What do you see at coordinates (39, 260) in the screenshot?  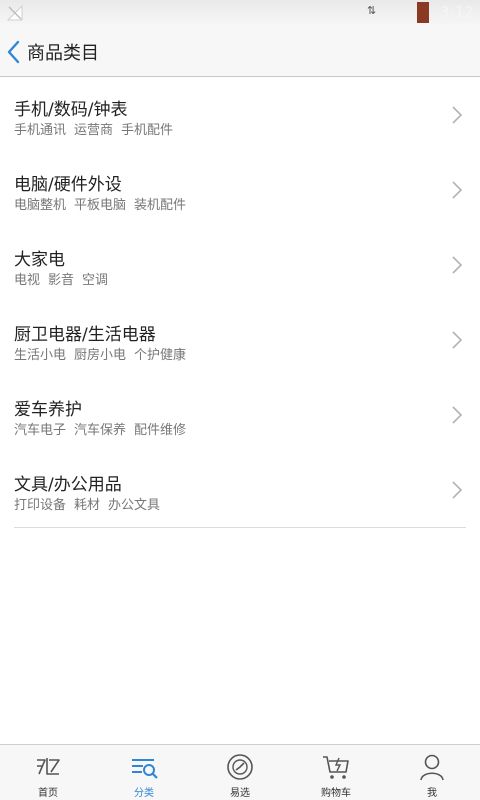 I see `category-title: 大家电` at bounding box center [39, 260].